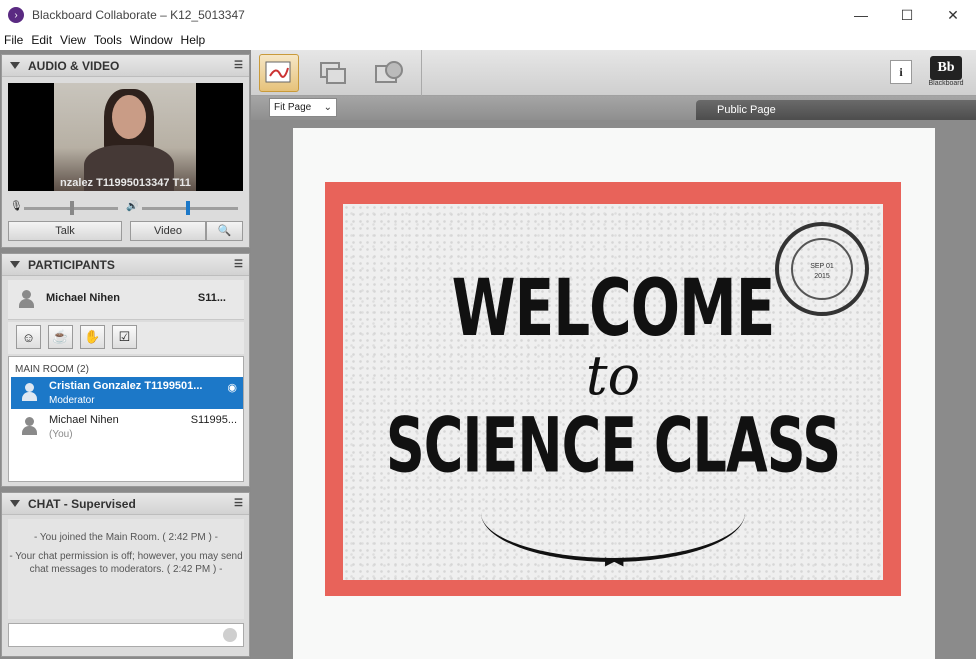 Image resolution: width=976 pixels, height=659 pixels. What do you see at coordinates (126, 635) in the screenshot?
I see `chat-input` at bounding box center [126, 635].